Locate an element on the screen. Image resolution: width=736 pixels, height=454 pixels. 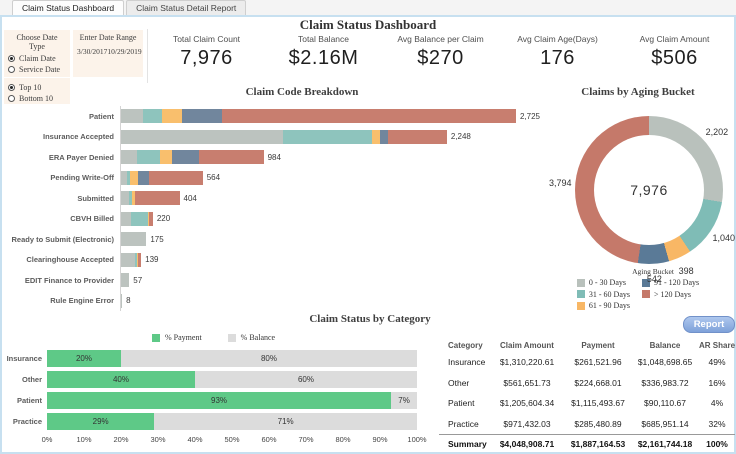
bar-segment--balance: 7% is located at coordinates (404, 400).